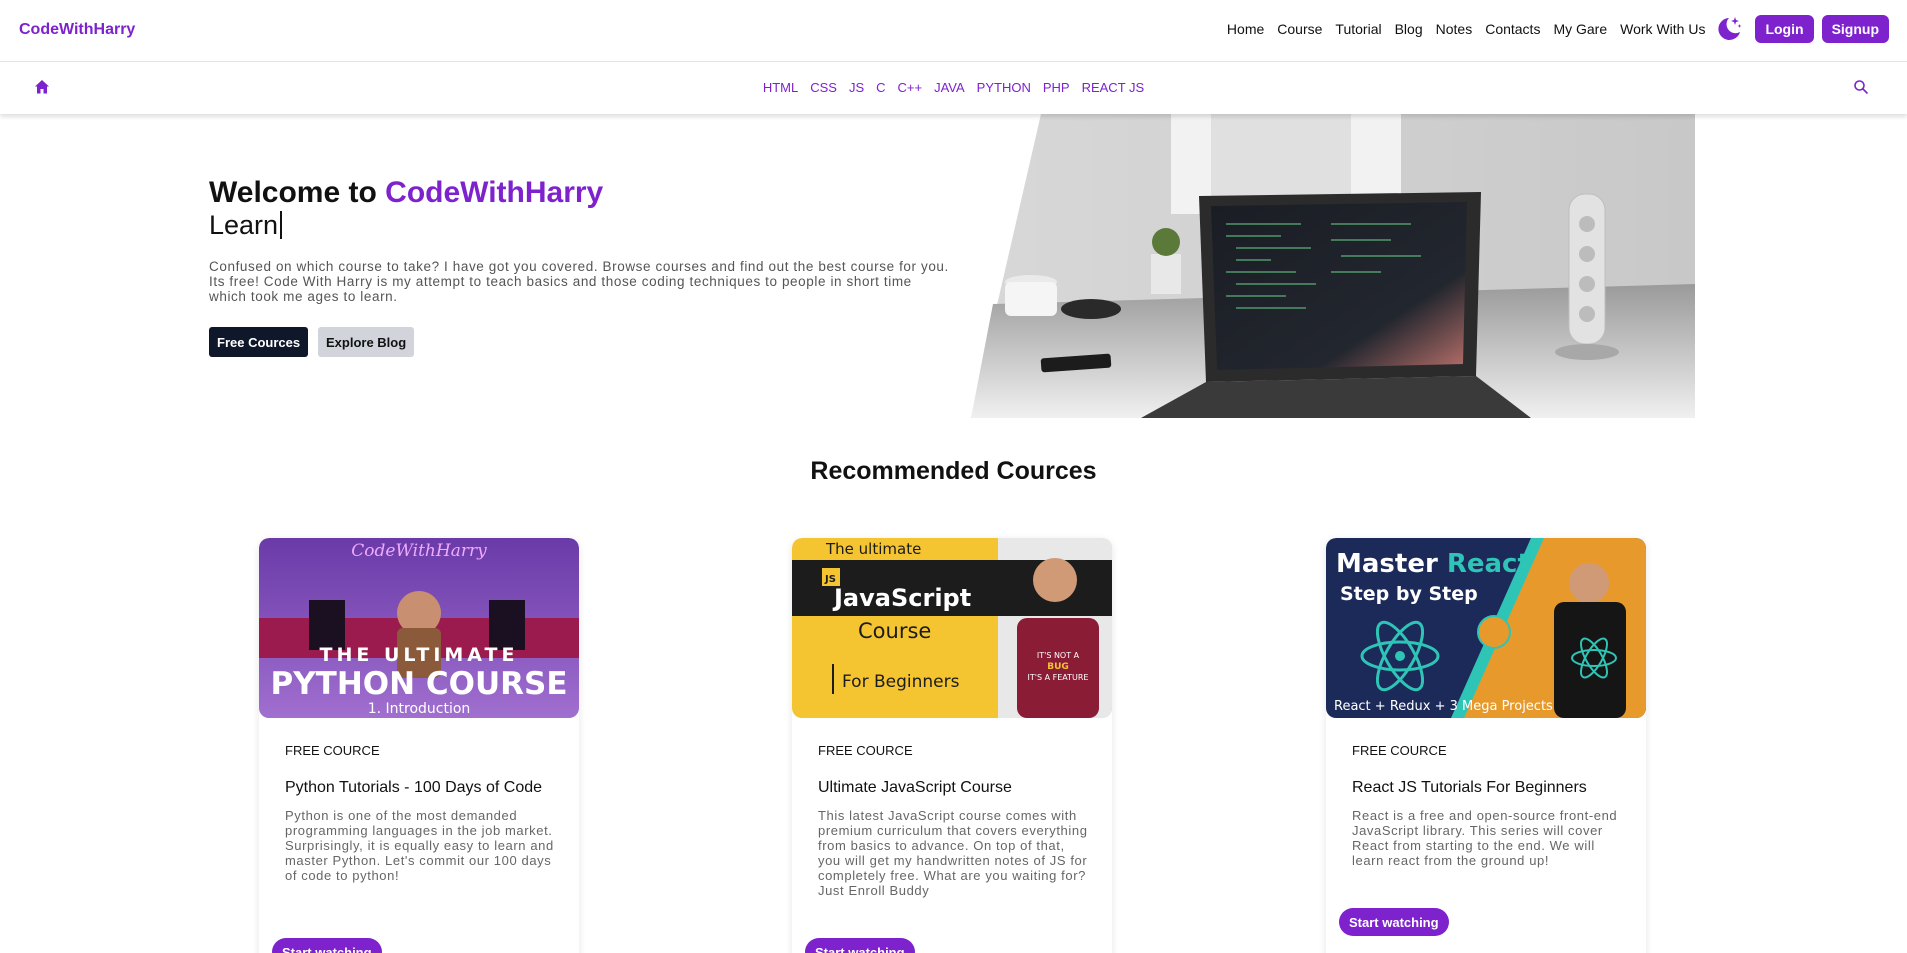 This screenshot has height=953, width=1907. What do you see at coordinates (419, 684) in the screenshot?
I see `python-thumb-line2: PYTHON COURSE` at bounding box center [419, 684].